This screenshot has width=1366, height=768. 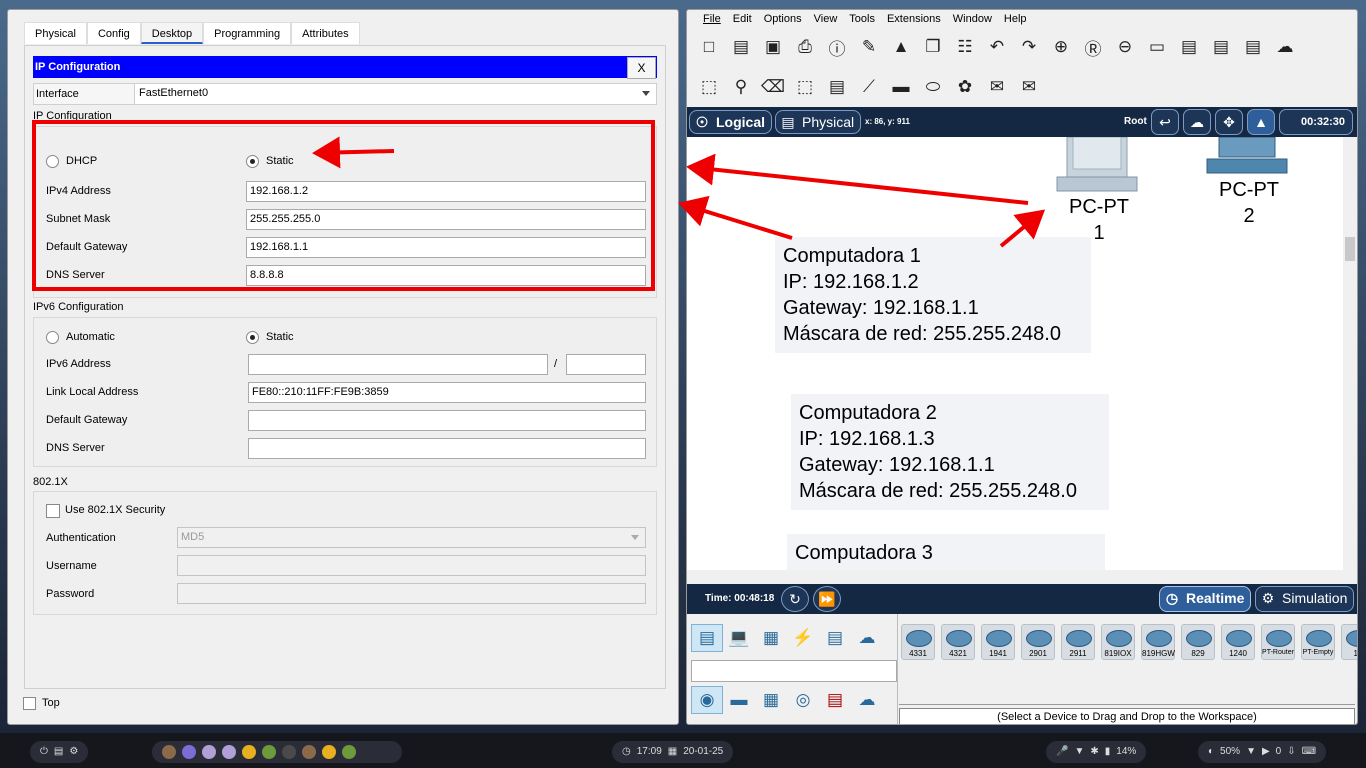 I want to click on notes-icon: ▤, so click(x=1221, y=47).